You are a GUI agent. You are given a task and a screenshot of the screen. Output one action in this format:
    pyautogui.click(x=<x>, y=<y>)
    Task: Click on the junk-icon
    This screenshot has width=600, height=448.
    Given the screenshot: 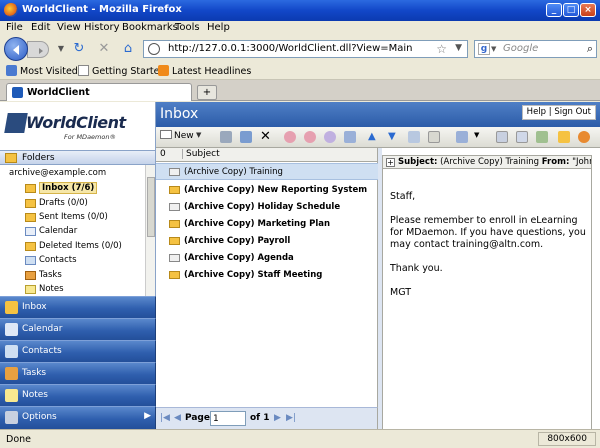 What is the action you would take?
    pyautogui.click(x=542, y=137)
    